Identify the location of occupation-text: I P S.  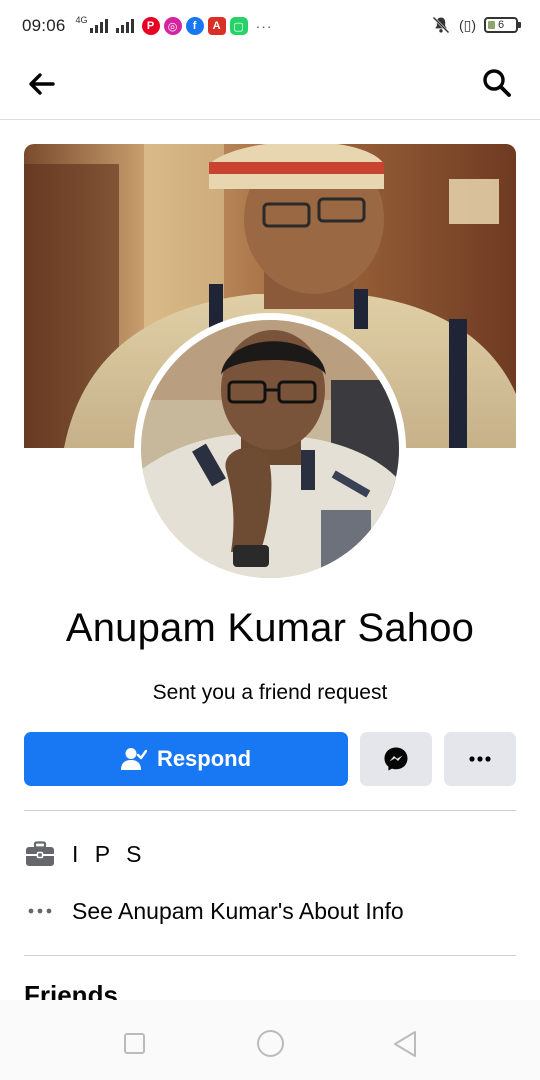
(109, 853).